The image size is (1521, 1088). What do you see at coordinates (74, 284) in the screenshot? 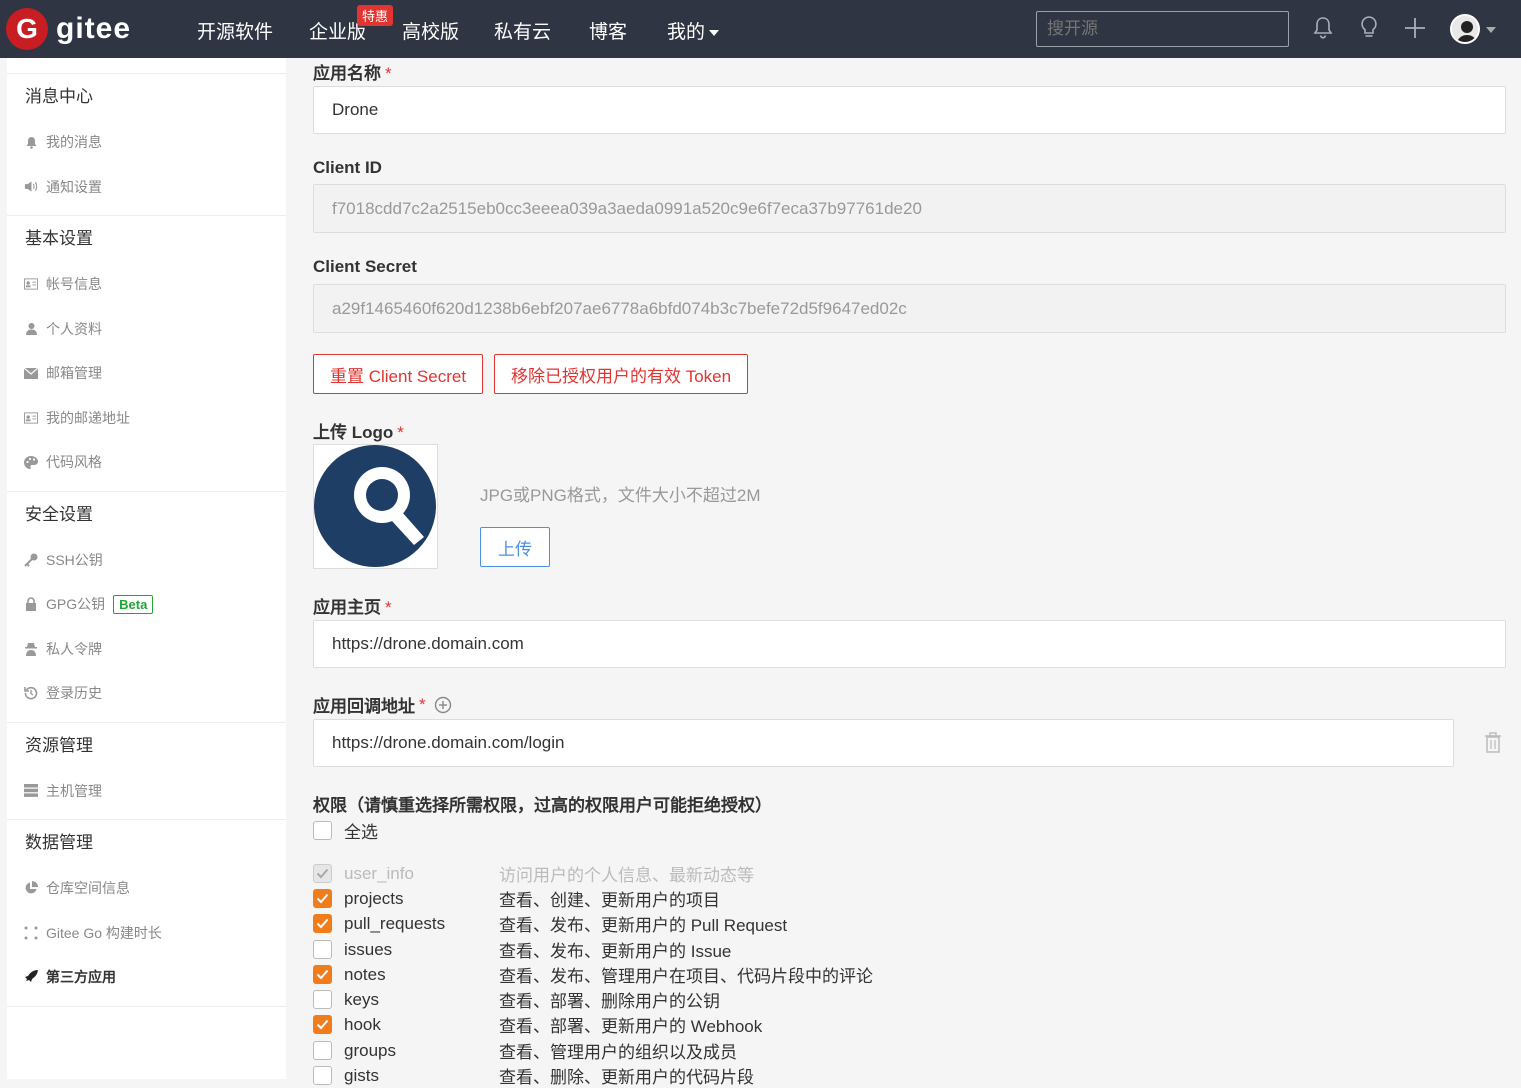
I see `sidebar-item-label: 帐号信息` at bounding box center [74, 284].